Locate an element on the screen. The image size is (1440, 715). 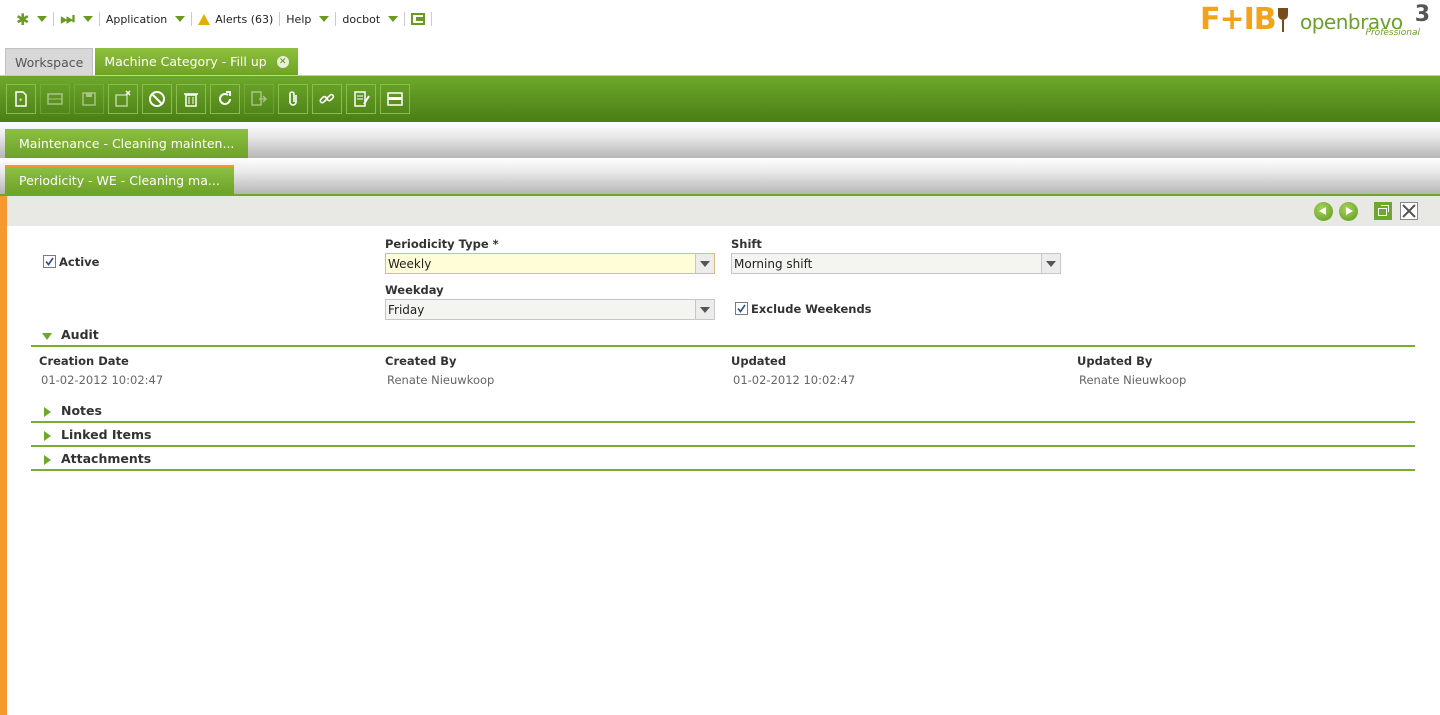
linked-items-section-title: Linked Items is located at coordinates (106, 434).